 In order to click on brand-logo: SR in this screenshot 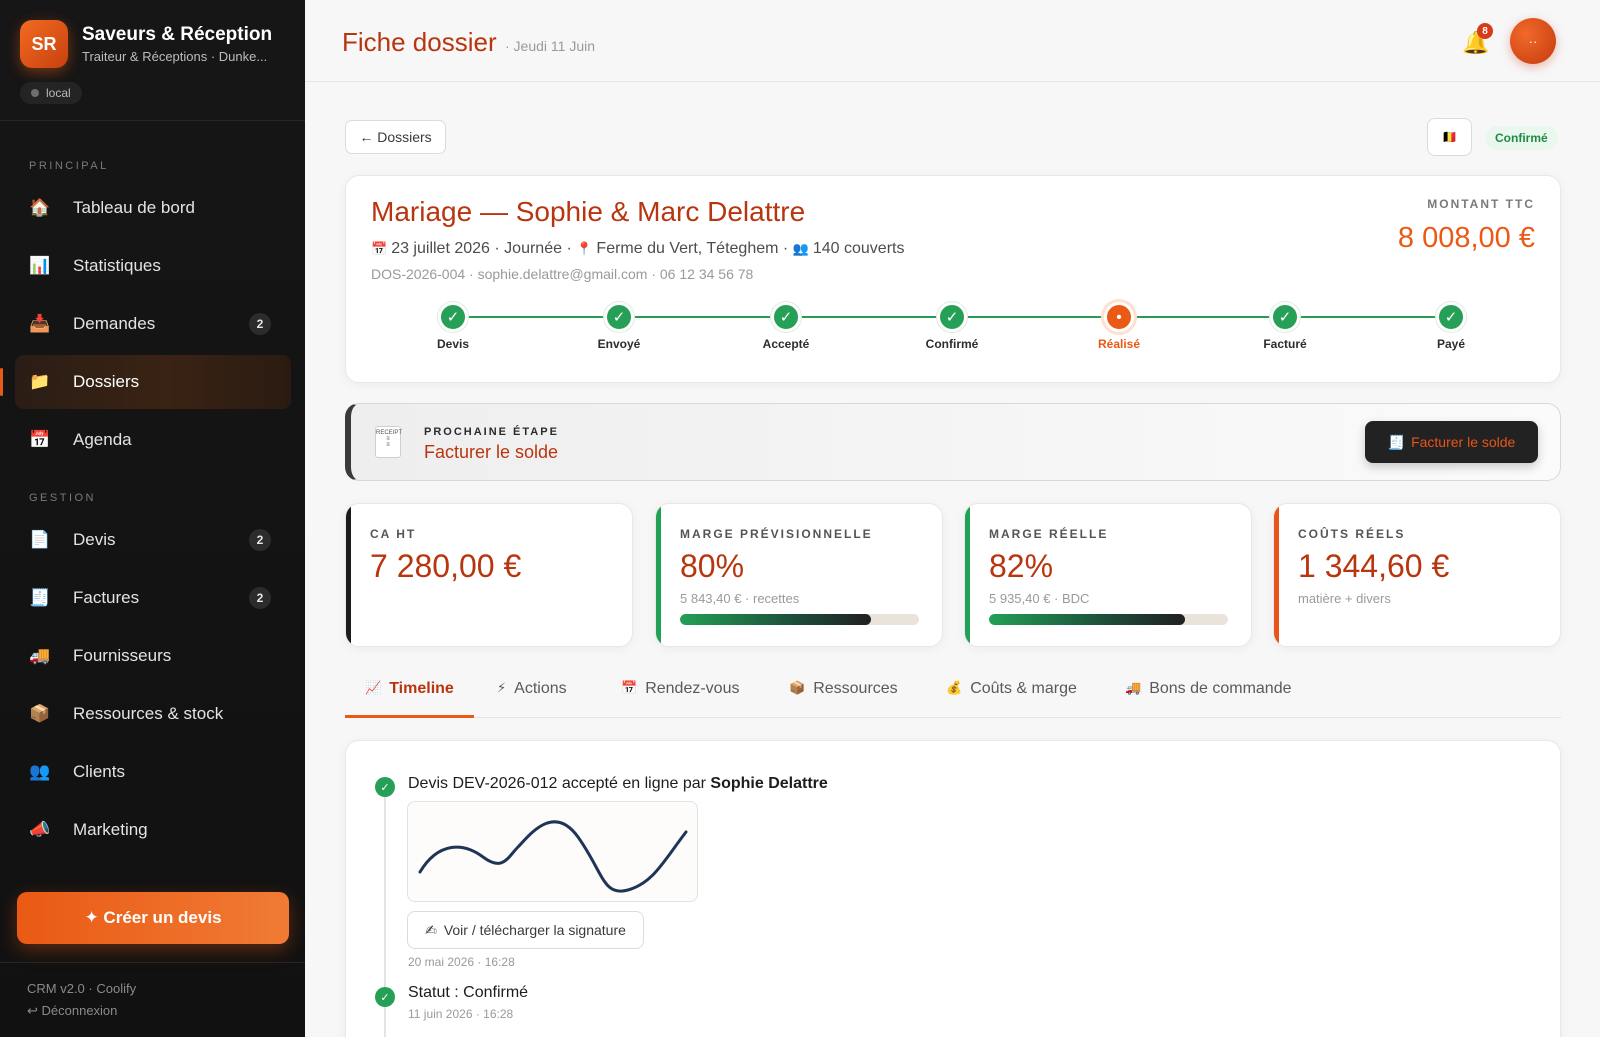, I will do `click(44, 44)`.